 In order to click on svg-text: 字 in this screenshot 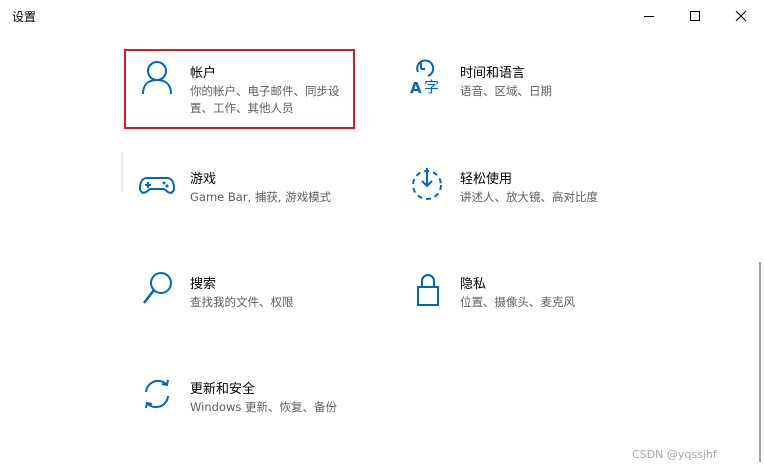, I will do `click(431, 87)`.